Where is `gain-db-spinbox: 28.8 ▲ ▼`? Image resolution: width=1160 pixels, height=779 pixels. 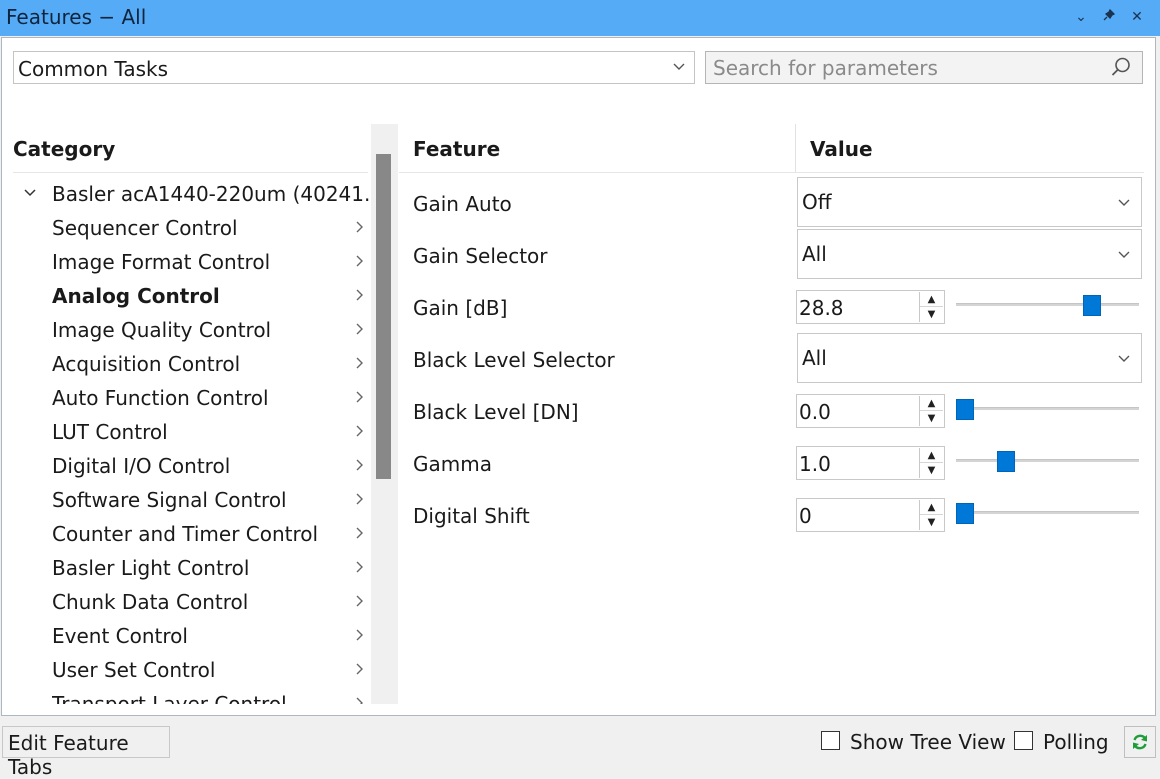 gain-db-spinbox: 28.8 ▲ ▼ is located at coordinates (870, 307).